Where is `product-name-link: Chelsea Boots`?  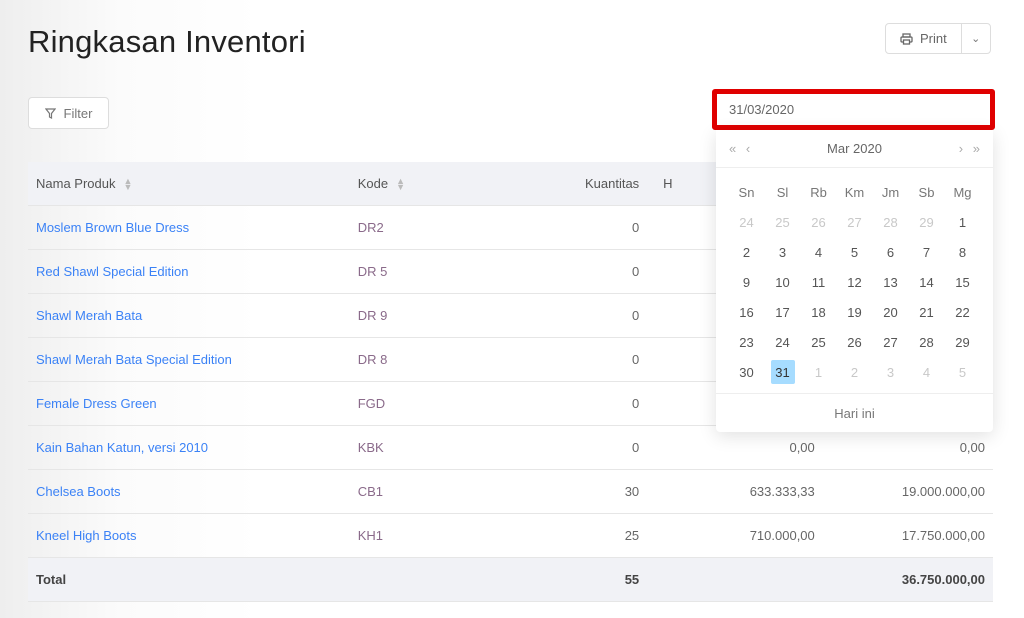 product-name-link: Chelsea Boots is located at coordinates (189, 491).